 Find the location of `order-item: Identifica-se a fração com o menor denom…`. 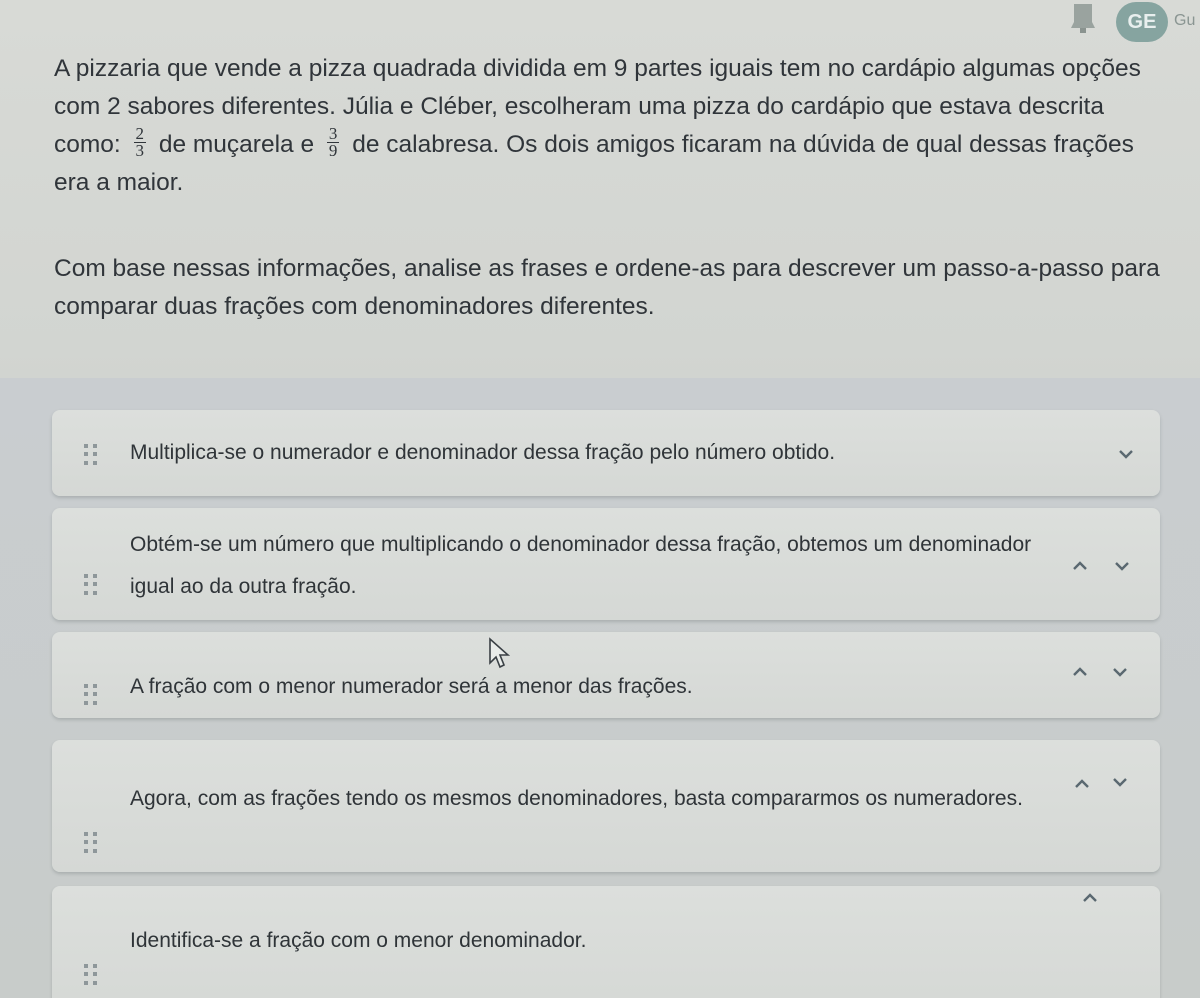

order-item: Identifica-se a fração com o menor denom… is located at coordinates (606, 942).